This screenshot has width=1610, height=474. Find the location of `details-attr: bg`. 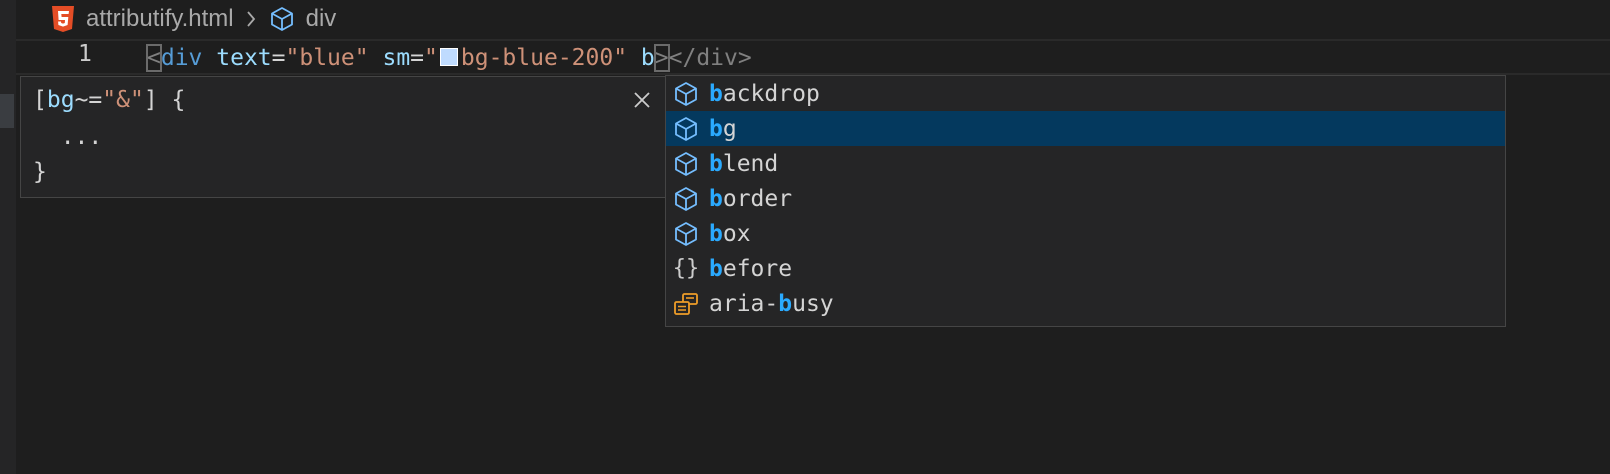

details-attr: bg is located at coordinates (60, 100).